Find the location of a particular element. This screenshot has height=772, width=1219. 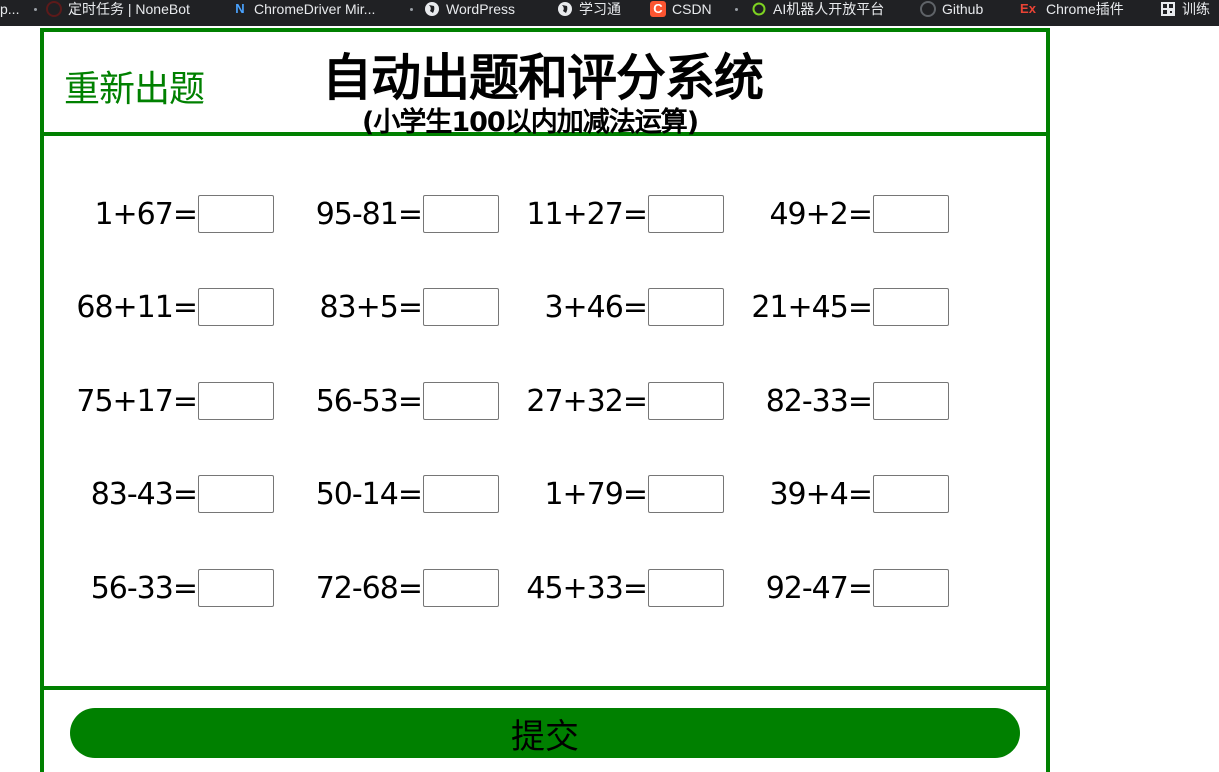

problem-item: 82-33= is located at coordinates (836, 401).